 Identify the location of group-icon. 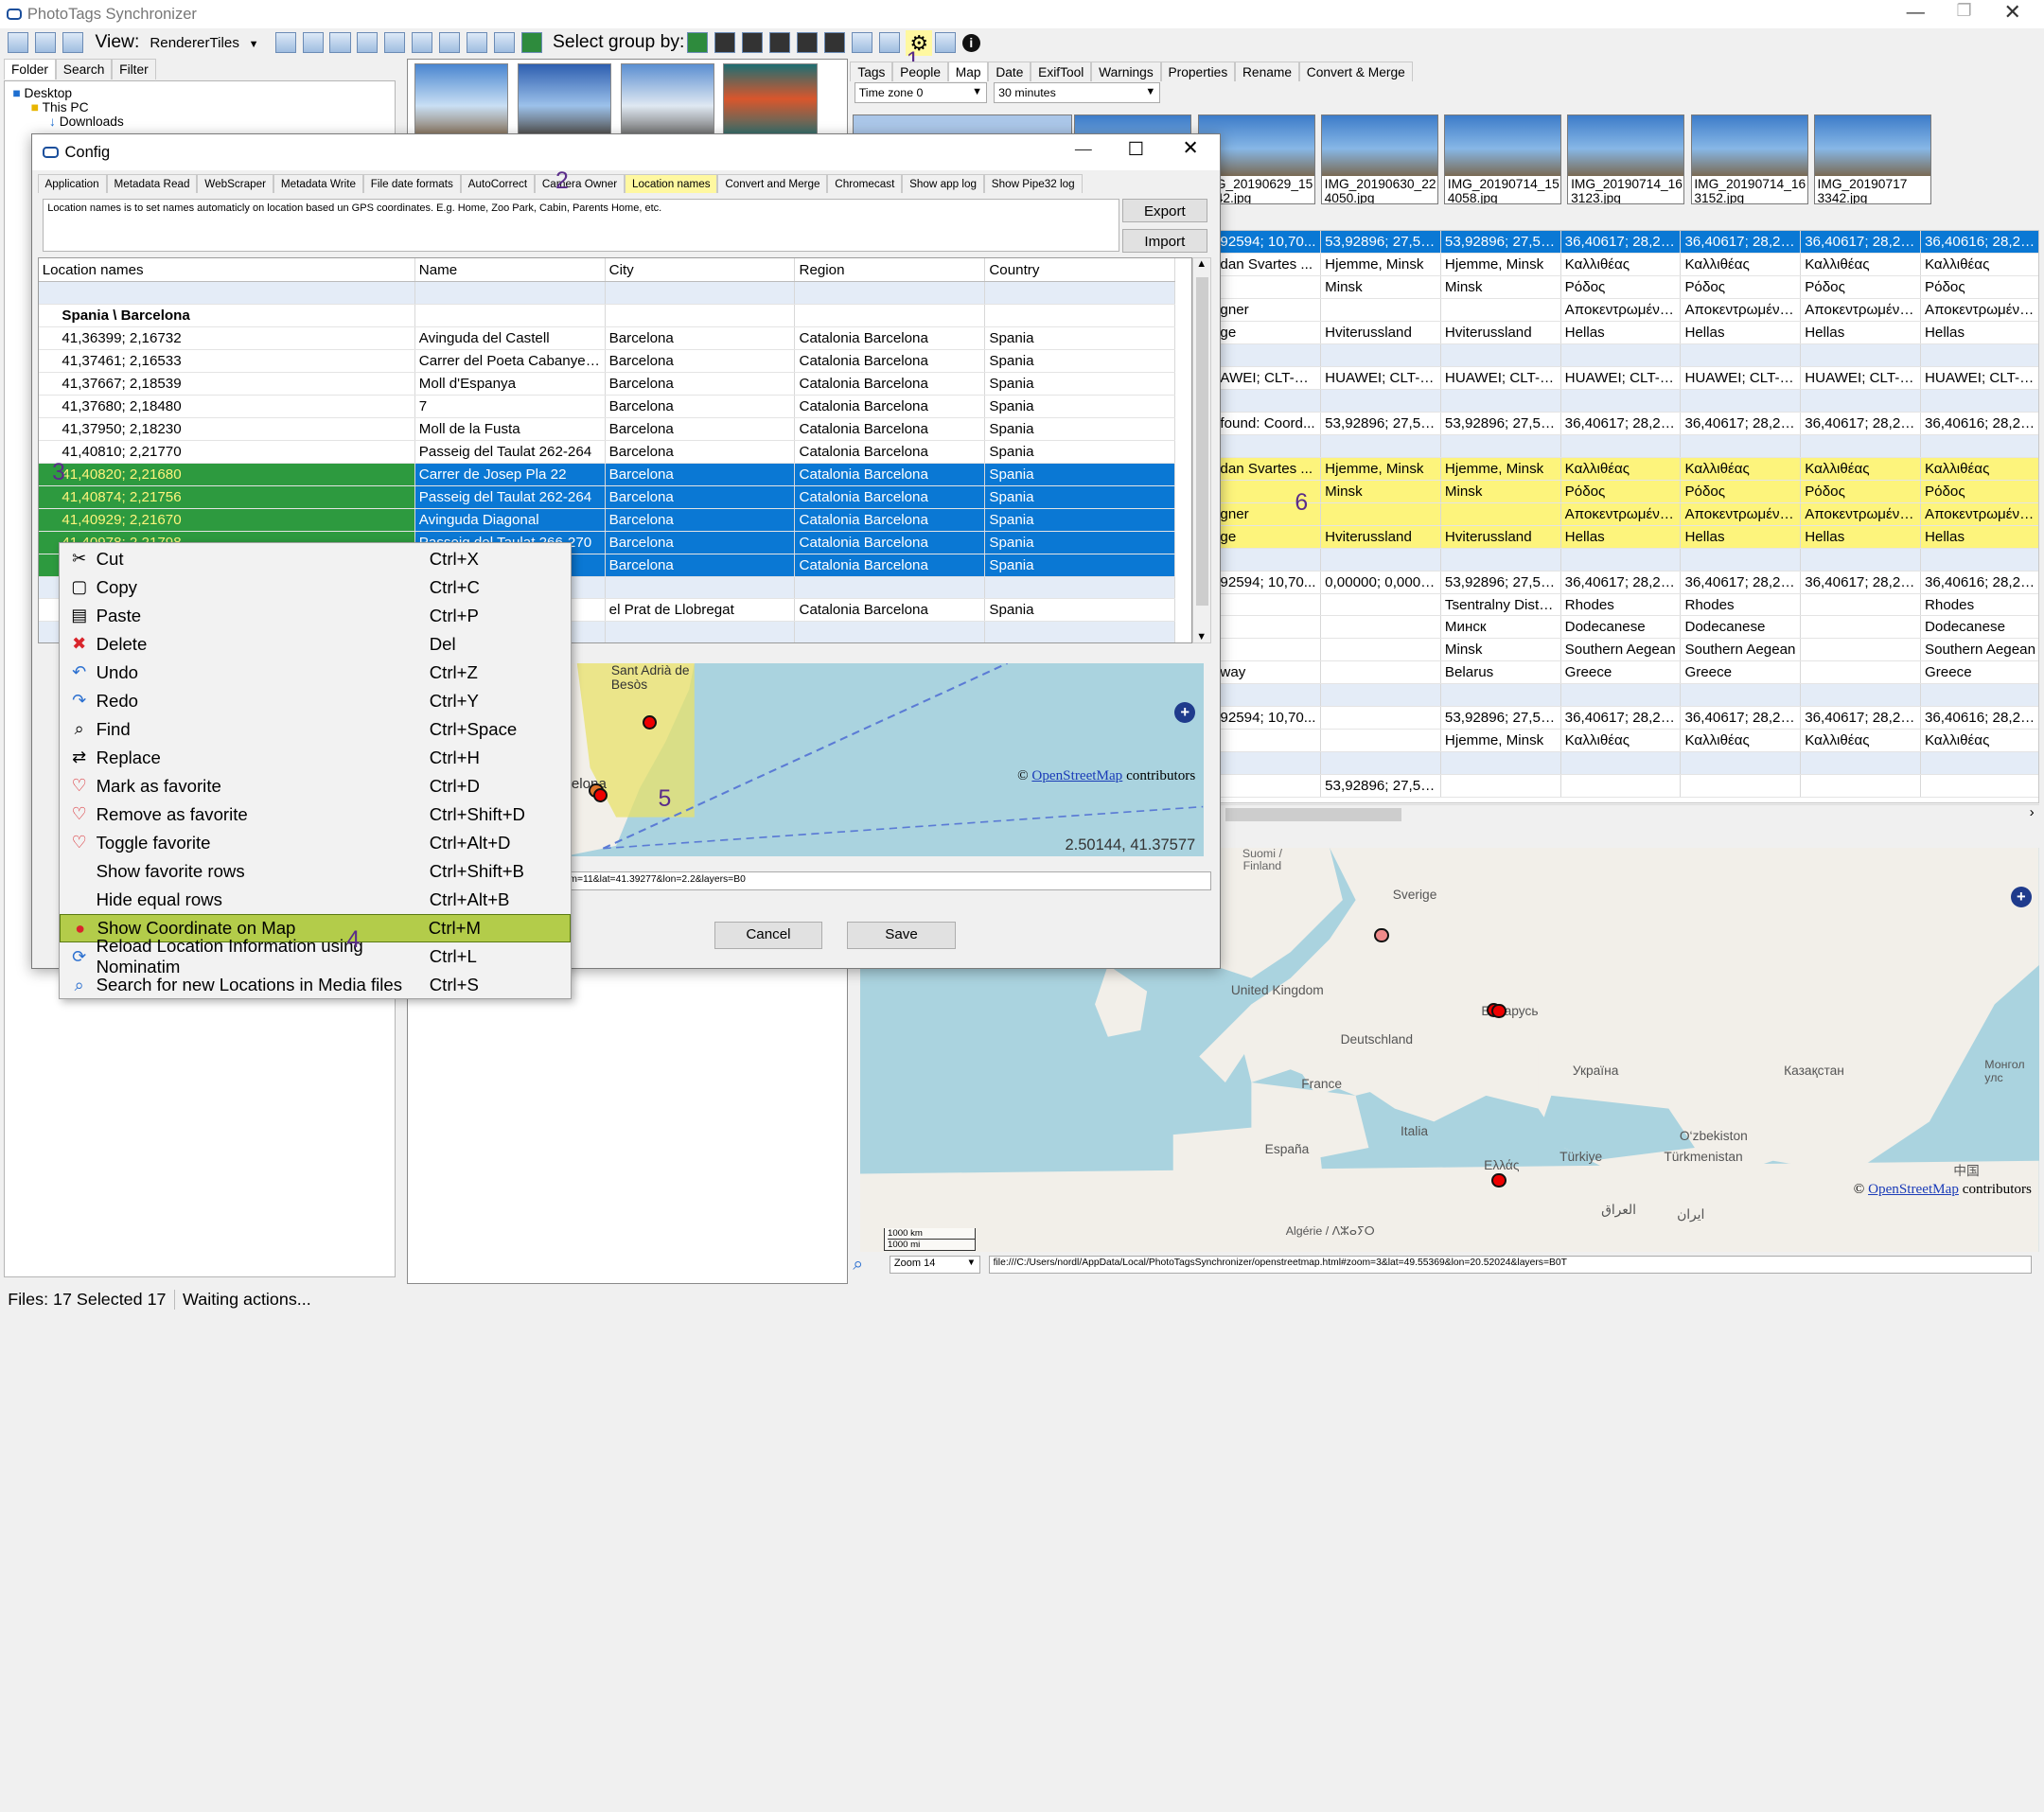
(698, 43).